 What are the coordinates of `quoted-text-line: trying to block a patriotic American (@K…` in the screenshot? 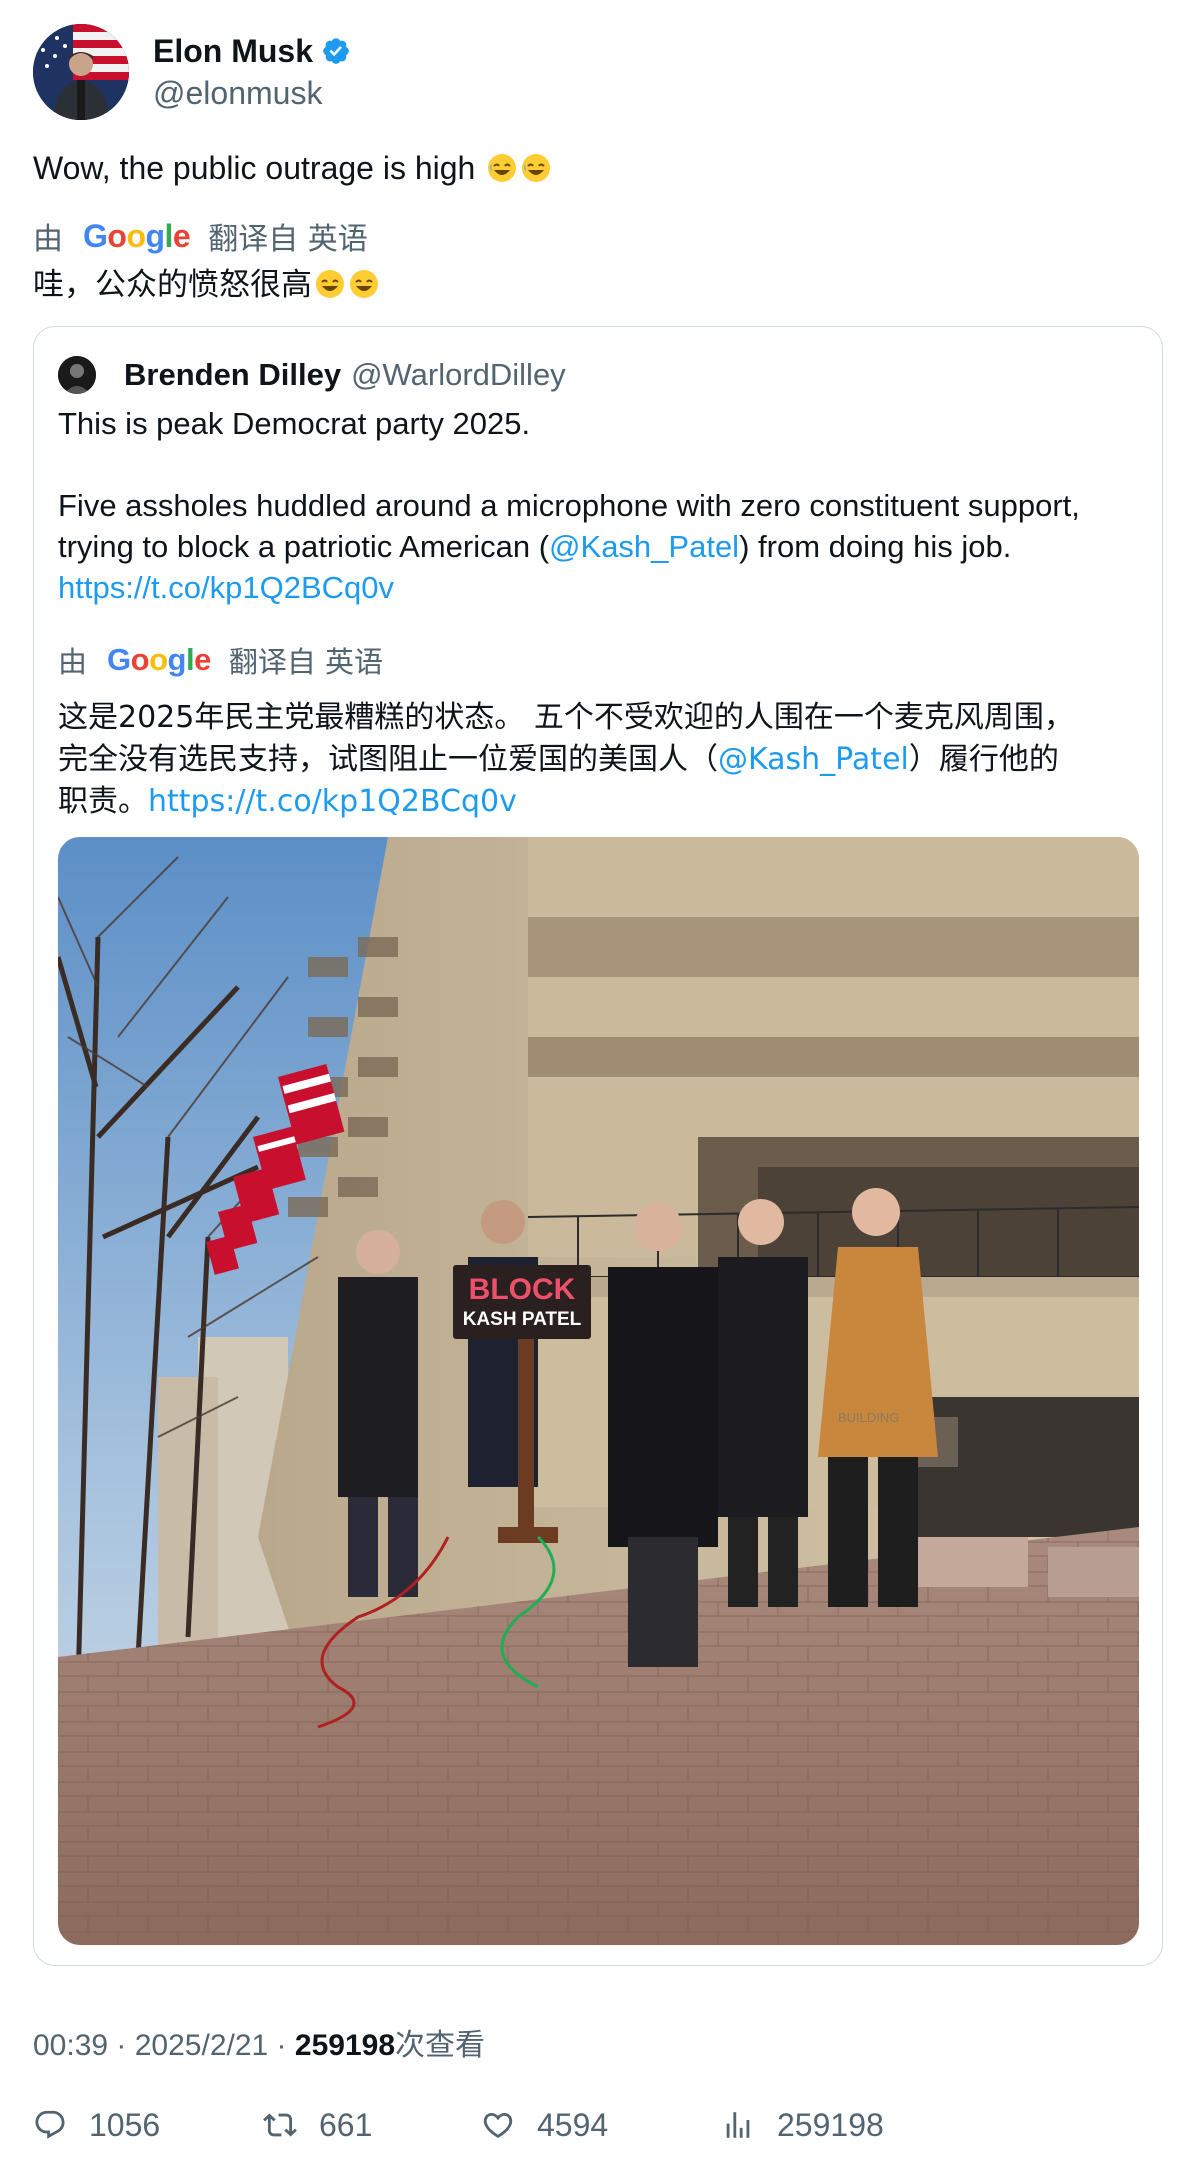 It's located at (603, 546).